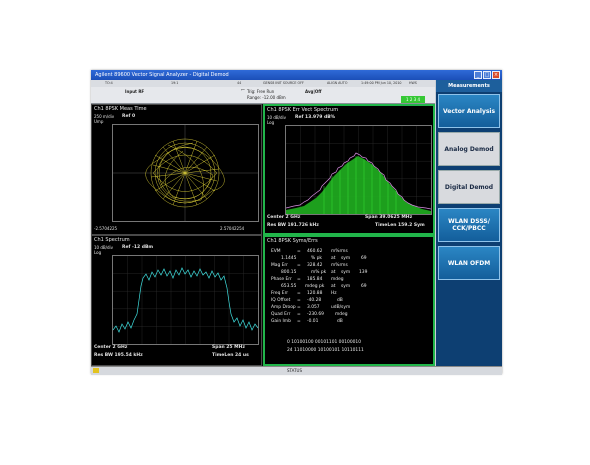 The width and height of the screenshot is (590, 465). What do you see at coordinates (109, 83) in the screenshot?
I see `toolbar-item: TO:4` at bounding box center [109, 83].